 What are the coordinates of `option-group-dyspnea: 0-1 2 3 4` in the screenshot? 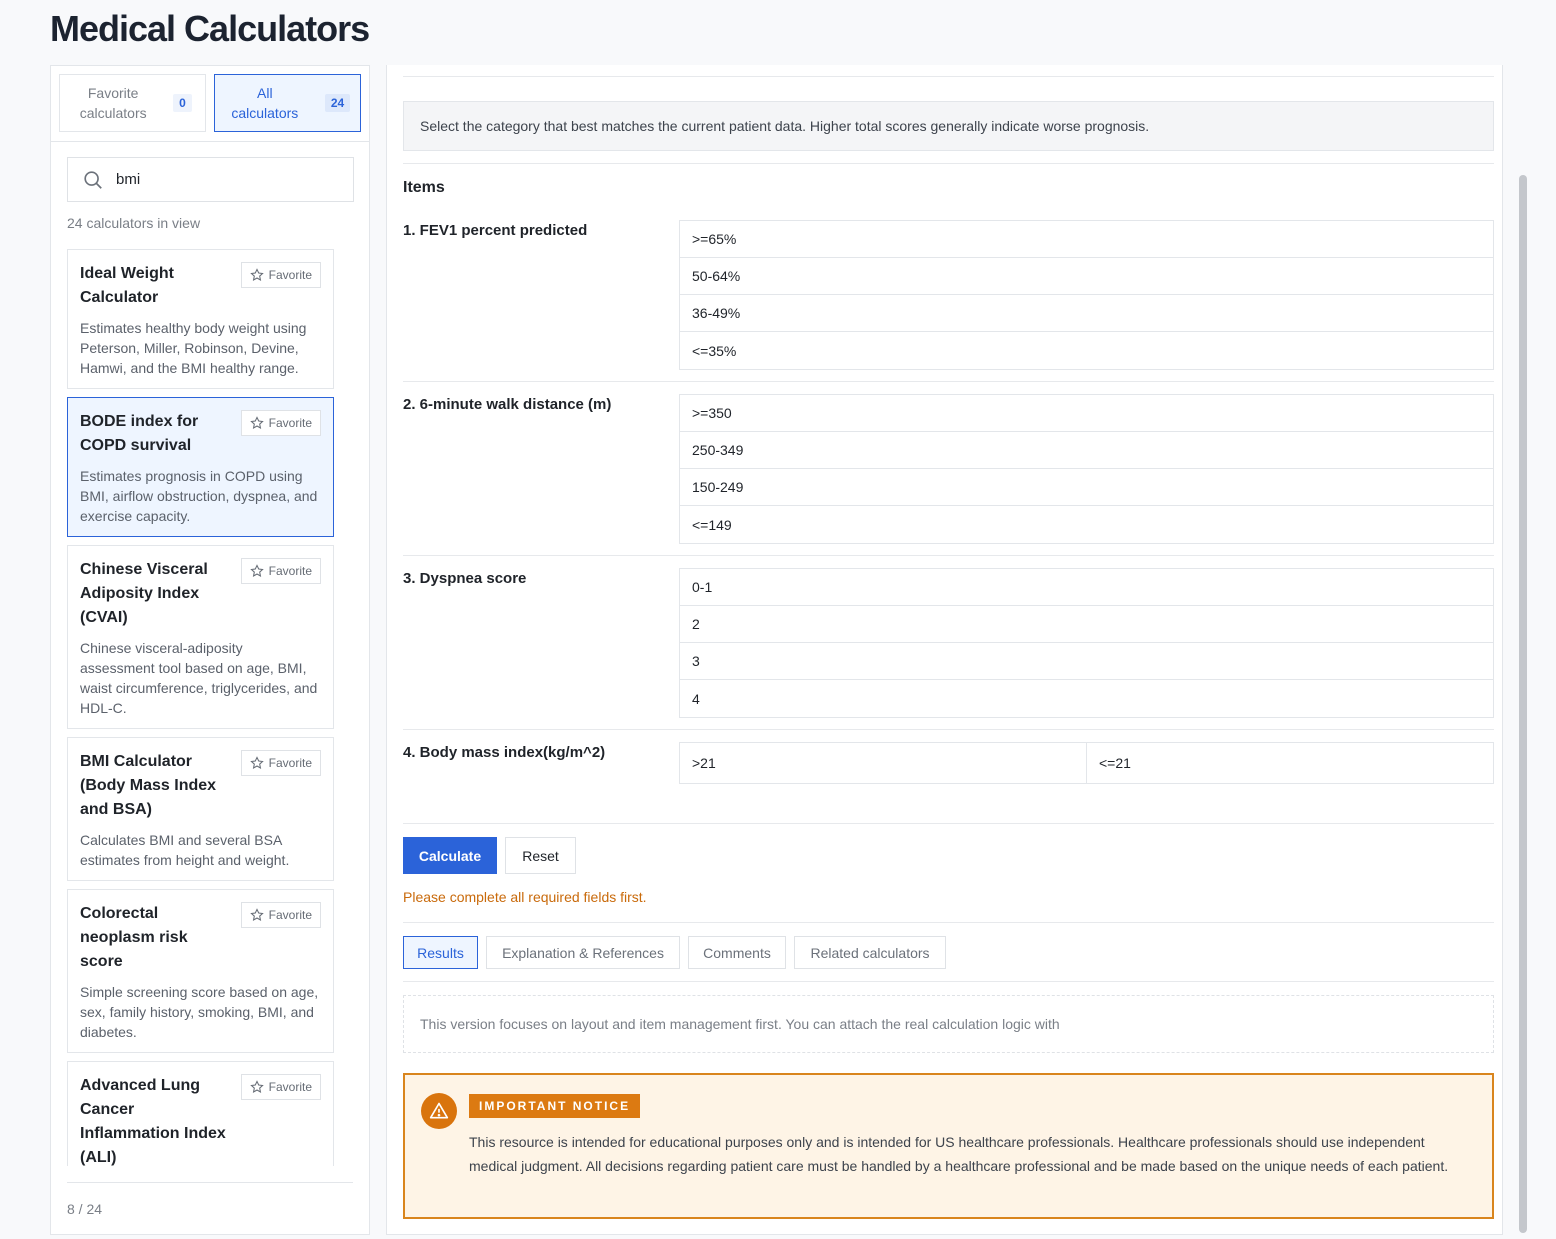 It's located at (1086, 643).